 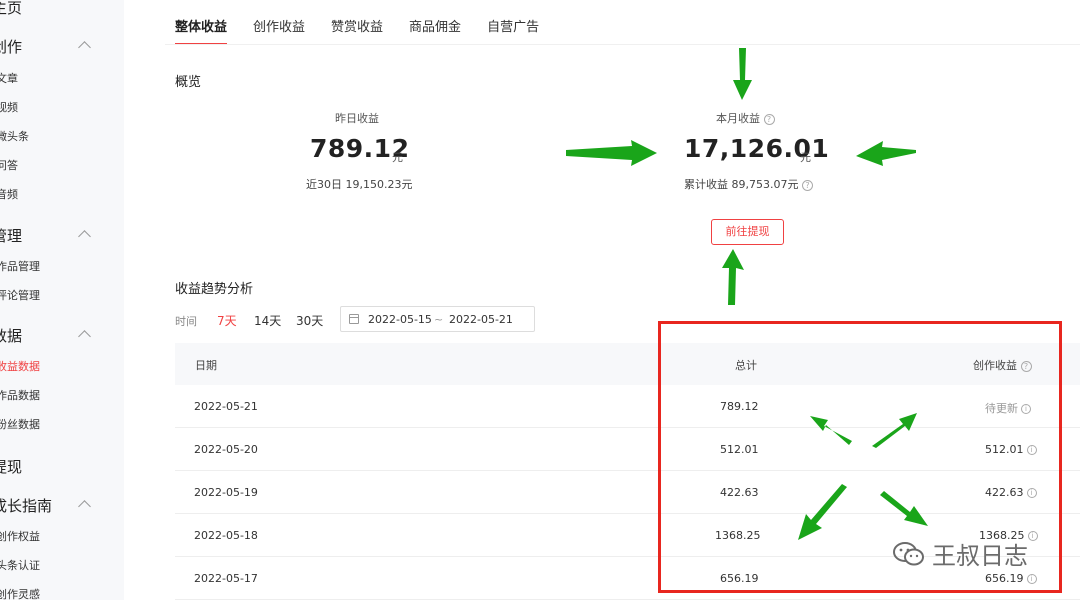 I want to click on income-tabs: 整体收益 创作收益 赞赏收益 商品佣金 自营广告, so click(x=370, y=30).